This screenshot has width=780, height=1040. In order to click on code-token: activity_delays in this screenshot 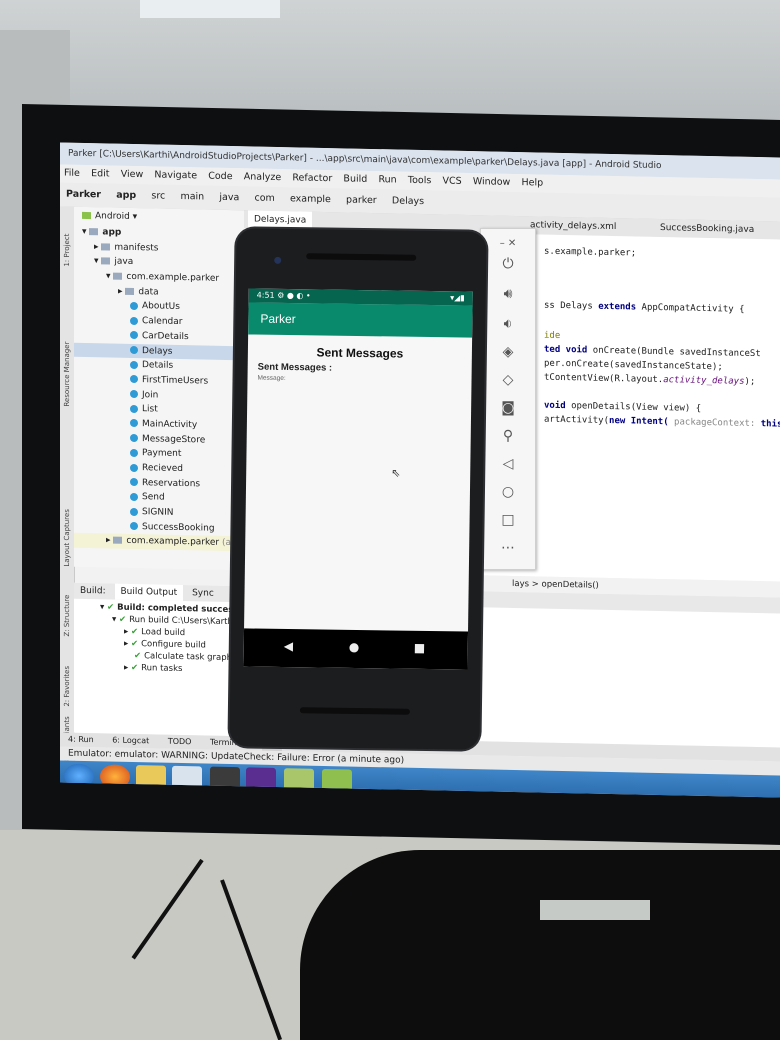, I will do `click(704, 381)`.